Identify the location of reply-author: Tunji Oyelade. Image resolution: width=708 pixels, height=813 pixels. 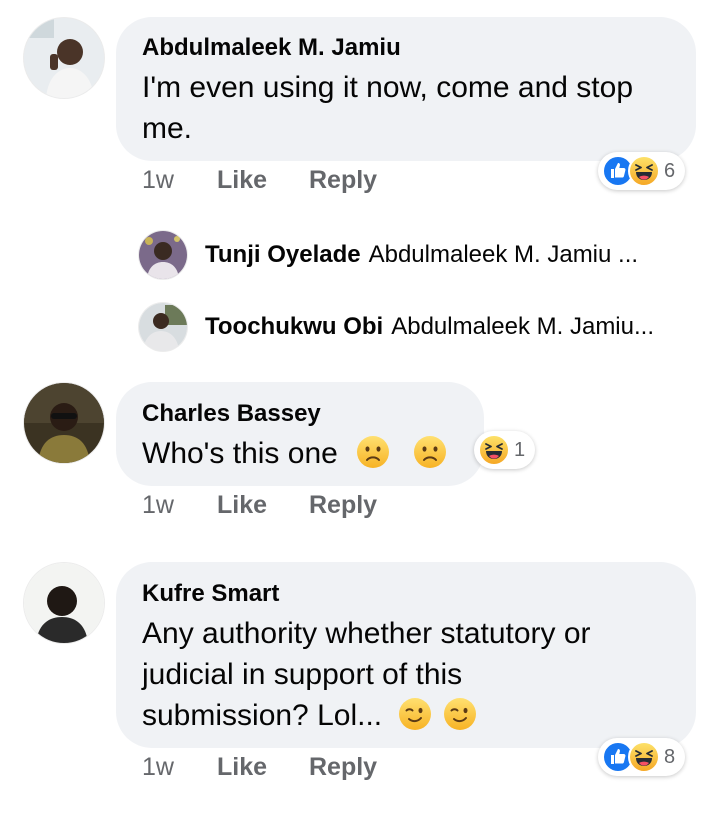
(283, 255).